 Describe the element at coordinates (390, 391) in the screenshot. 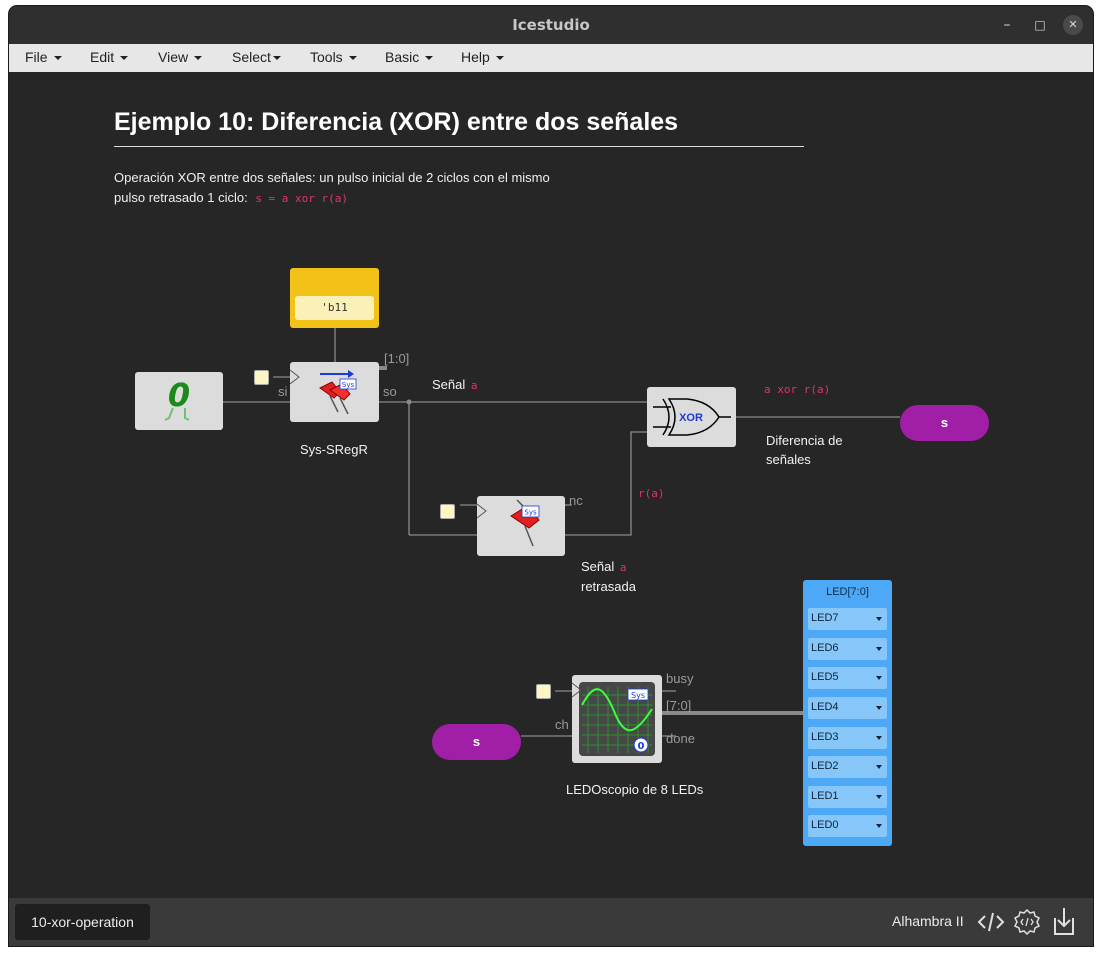

I see `port-so: so` at that location.